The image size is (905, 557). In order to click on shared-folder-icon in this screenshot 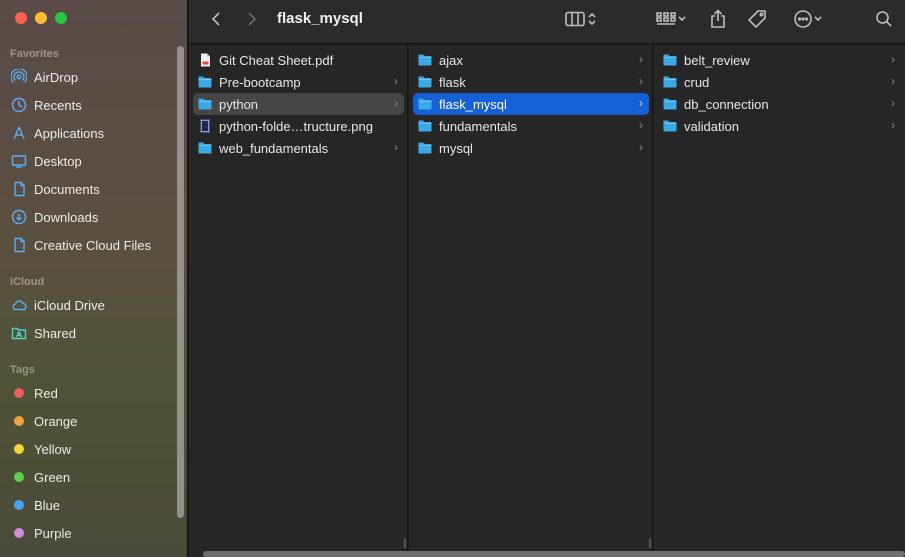, I will do `click(18, 333)`.